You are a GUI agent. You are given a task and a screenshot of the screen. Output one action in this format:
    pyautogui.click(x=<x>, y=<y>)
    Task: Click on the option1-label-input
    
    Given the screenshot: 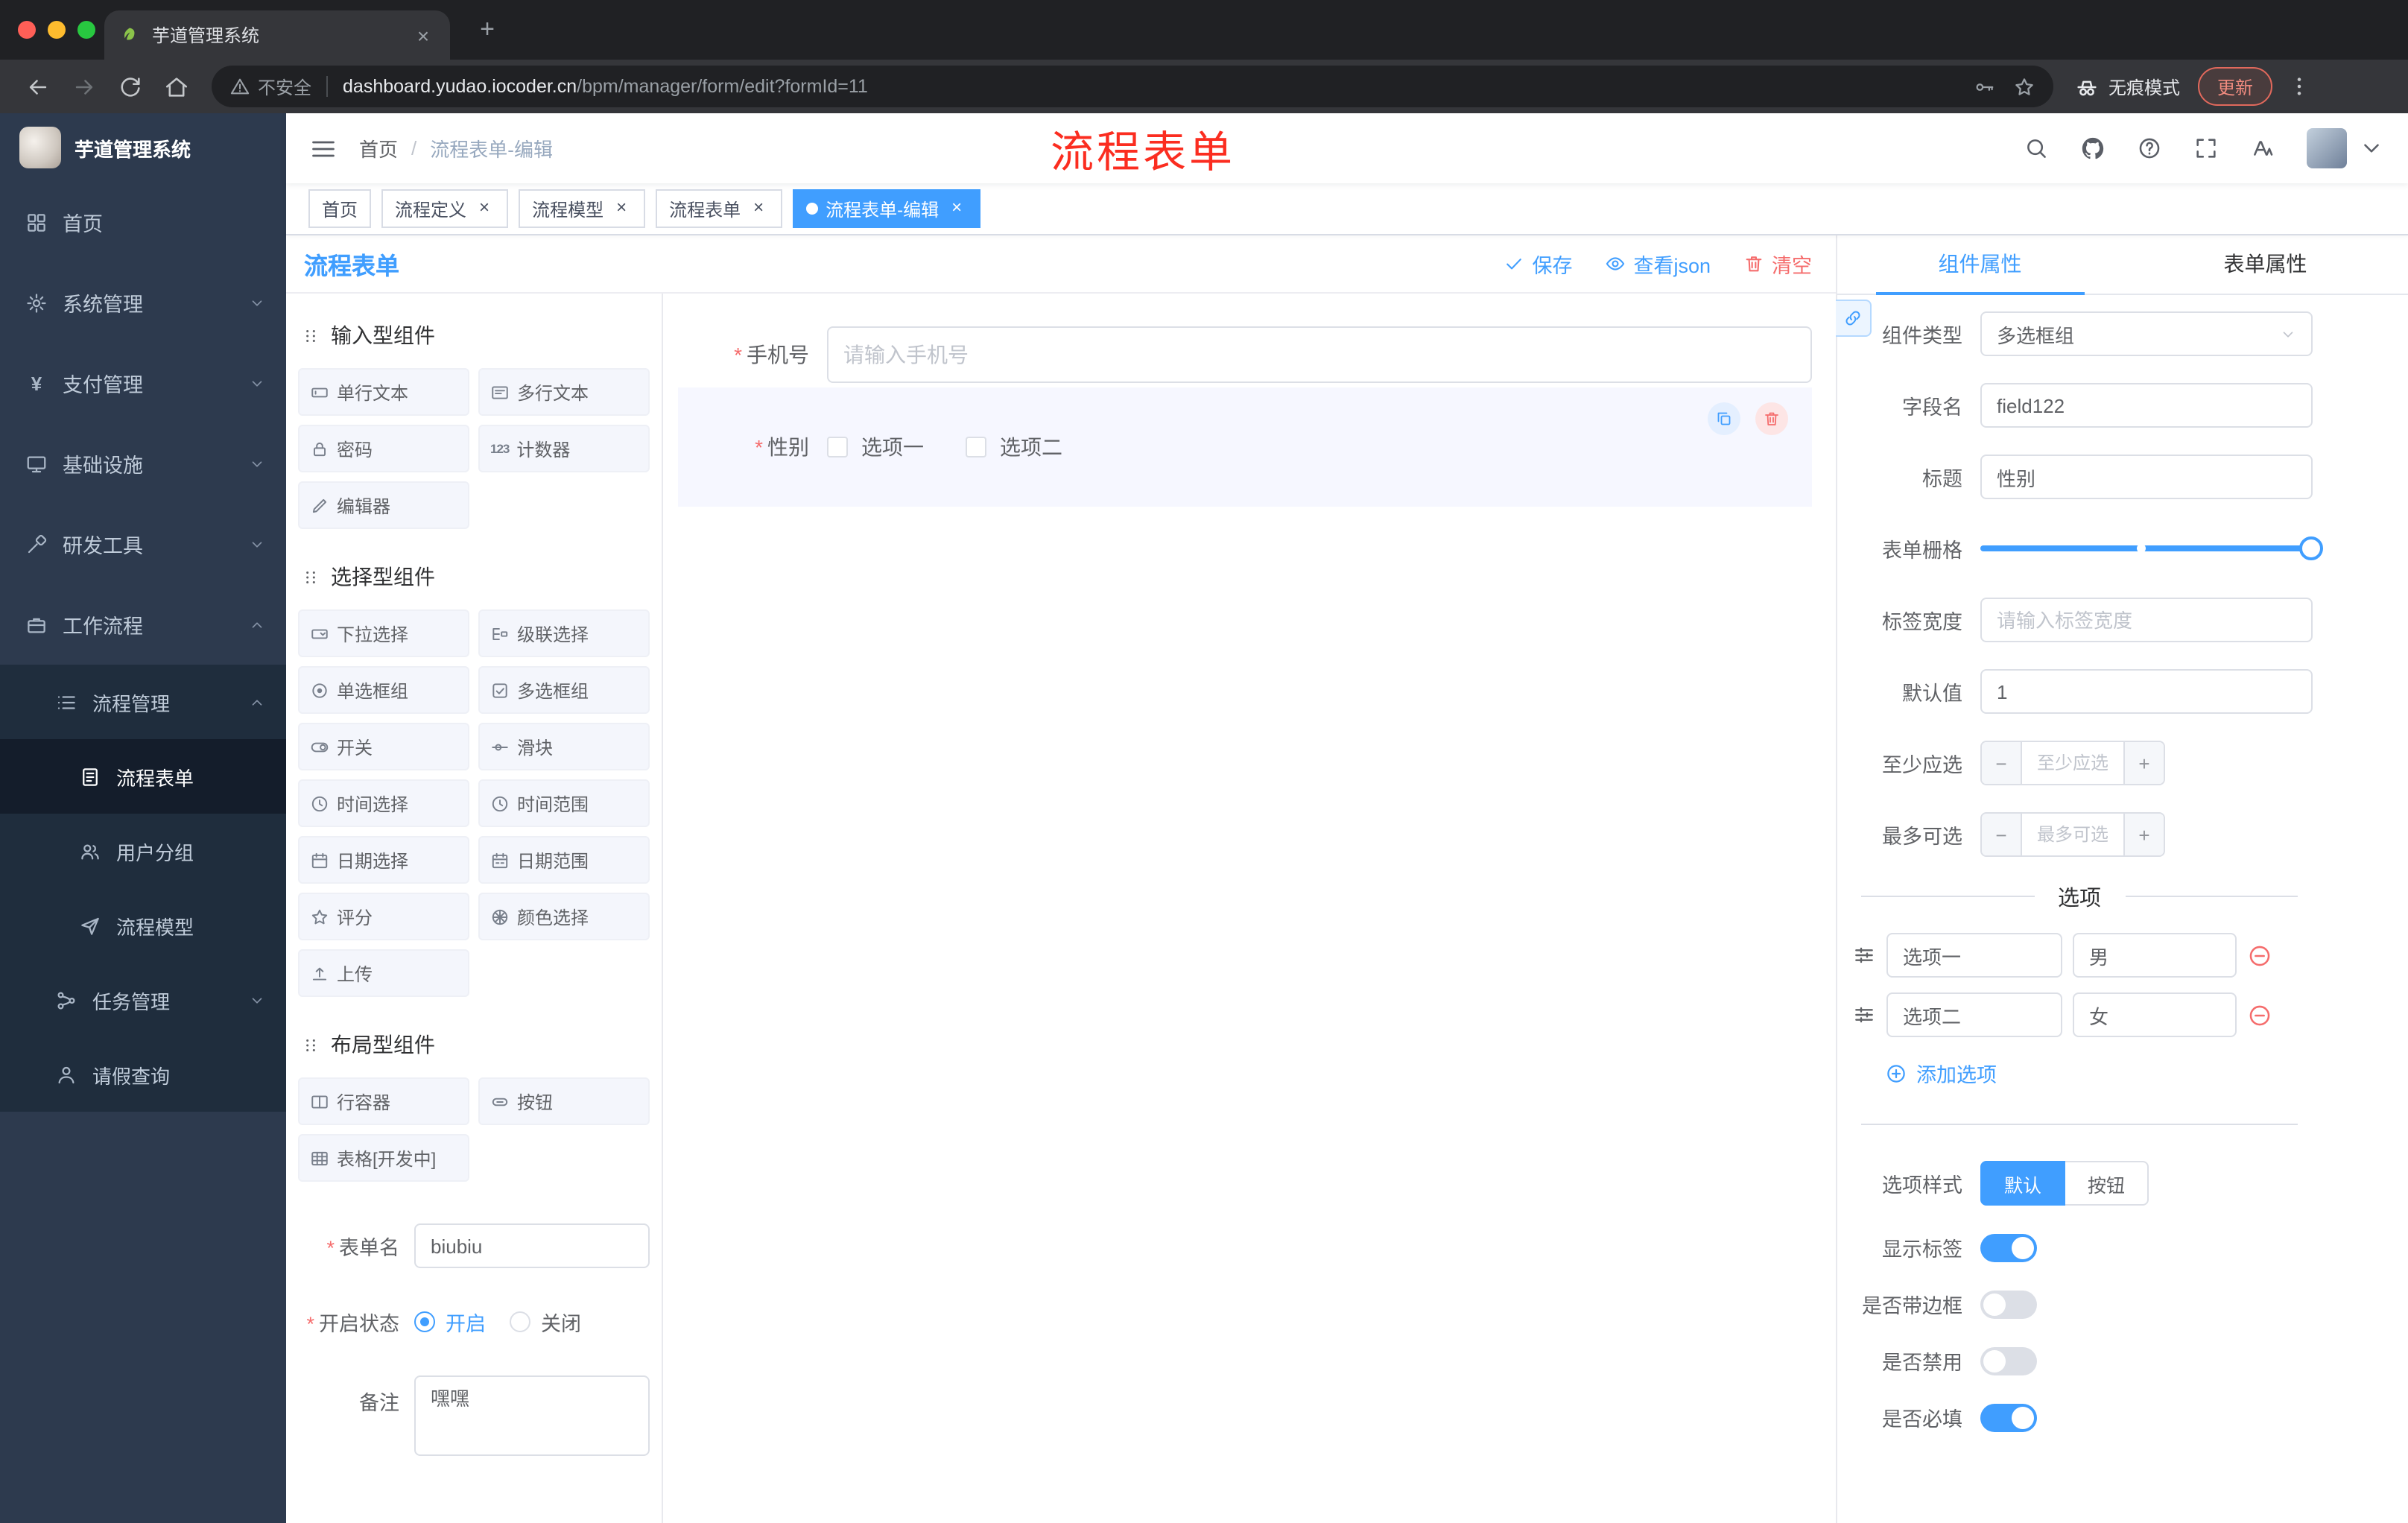 What is the action you would take?
    pyautogui.click(x=1974, y=956)
    